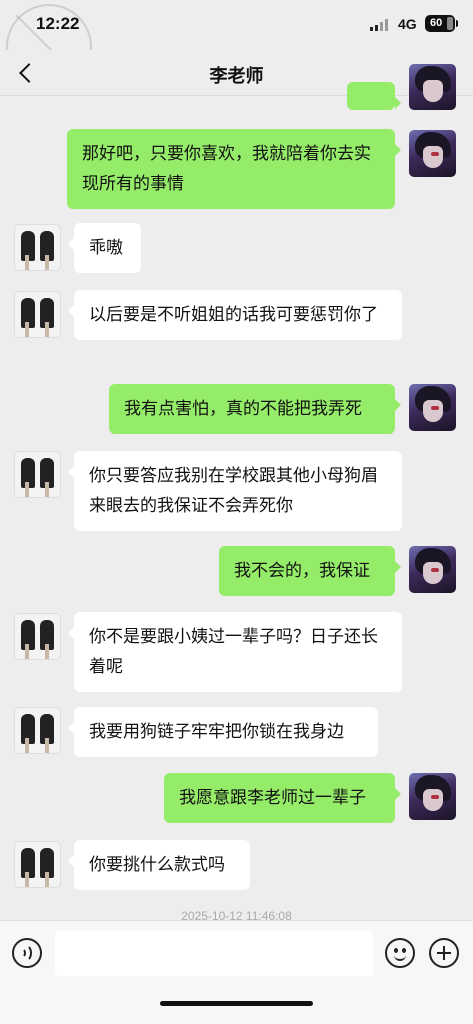  I want to click on message-bubble: 乖嗷, so click(104, 248).